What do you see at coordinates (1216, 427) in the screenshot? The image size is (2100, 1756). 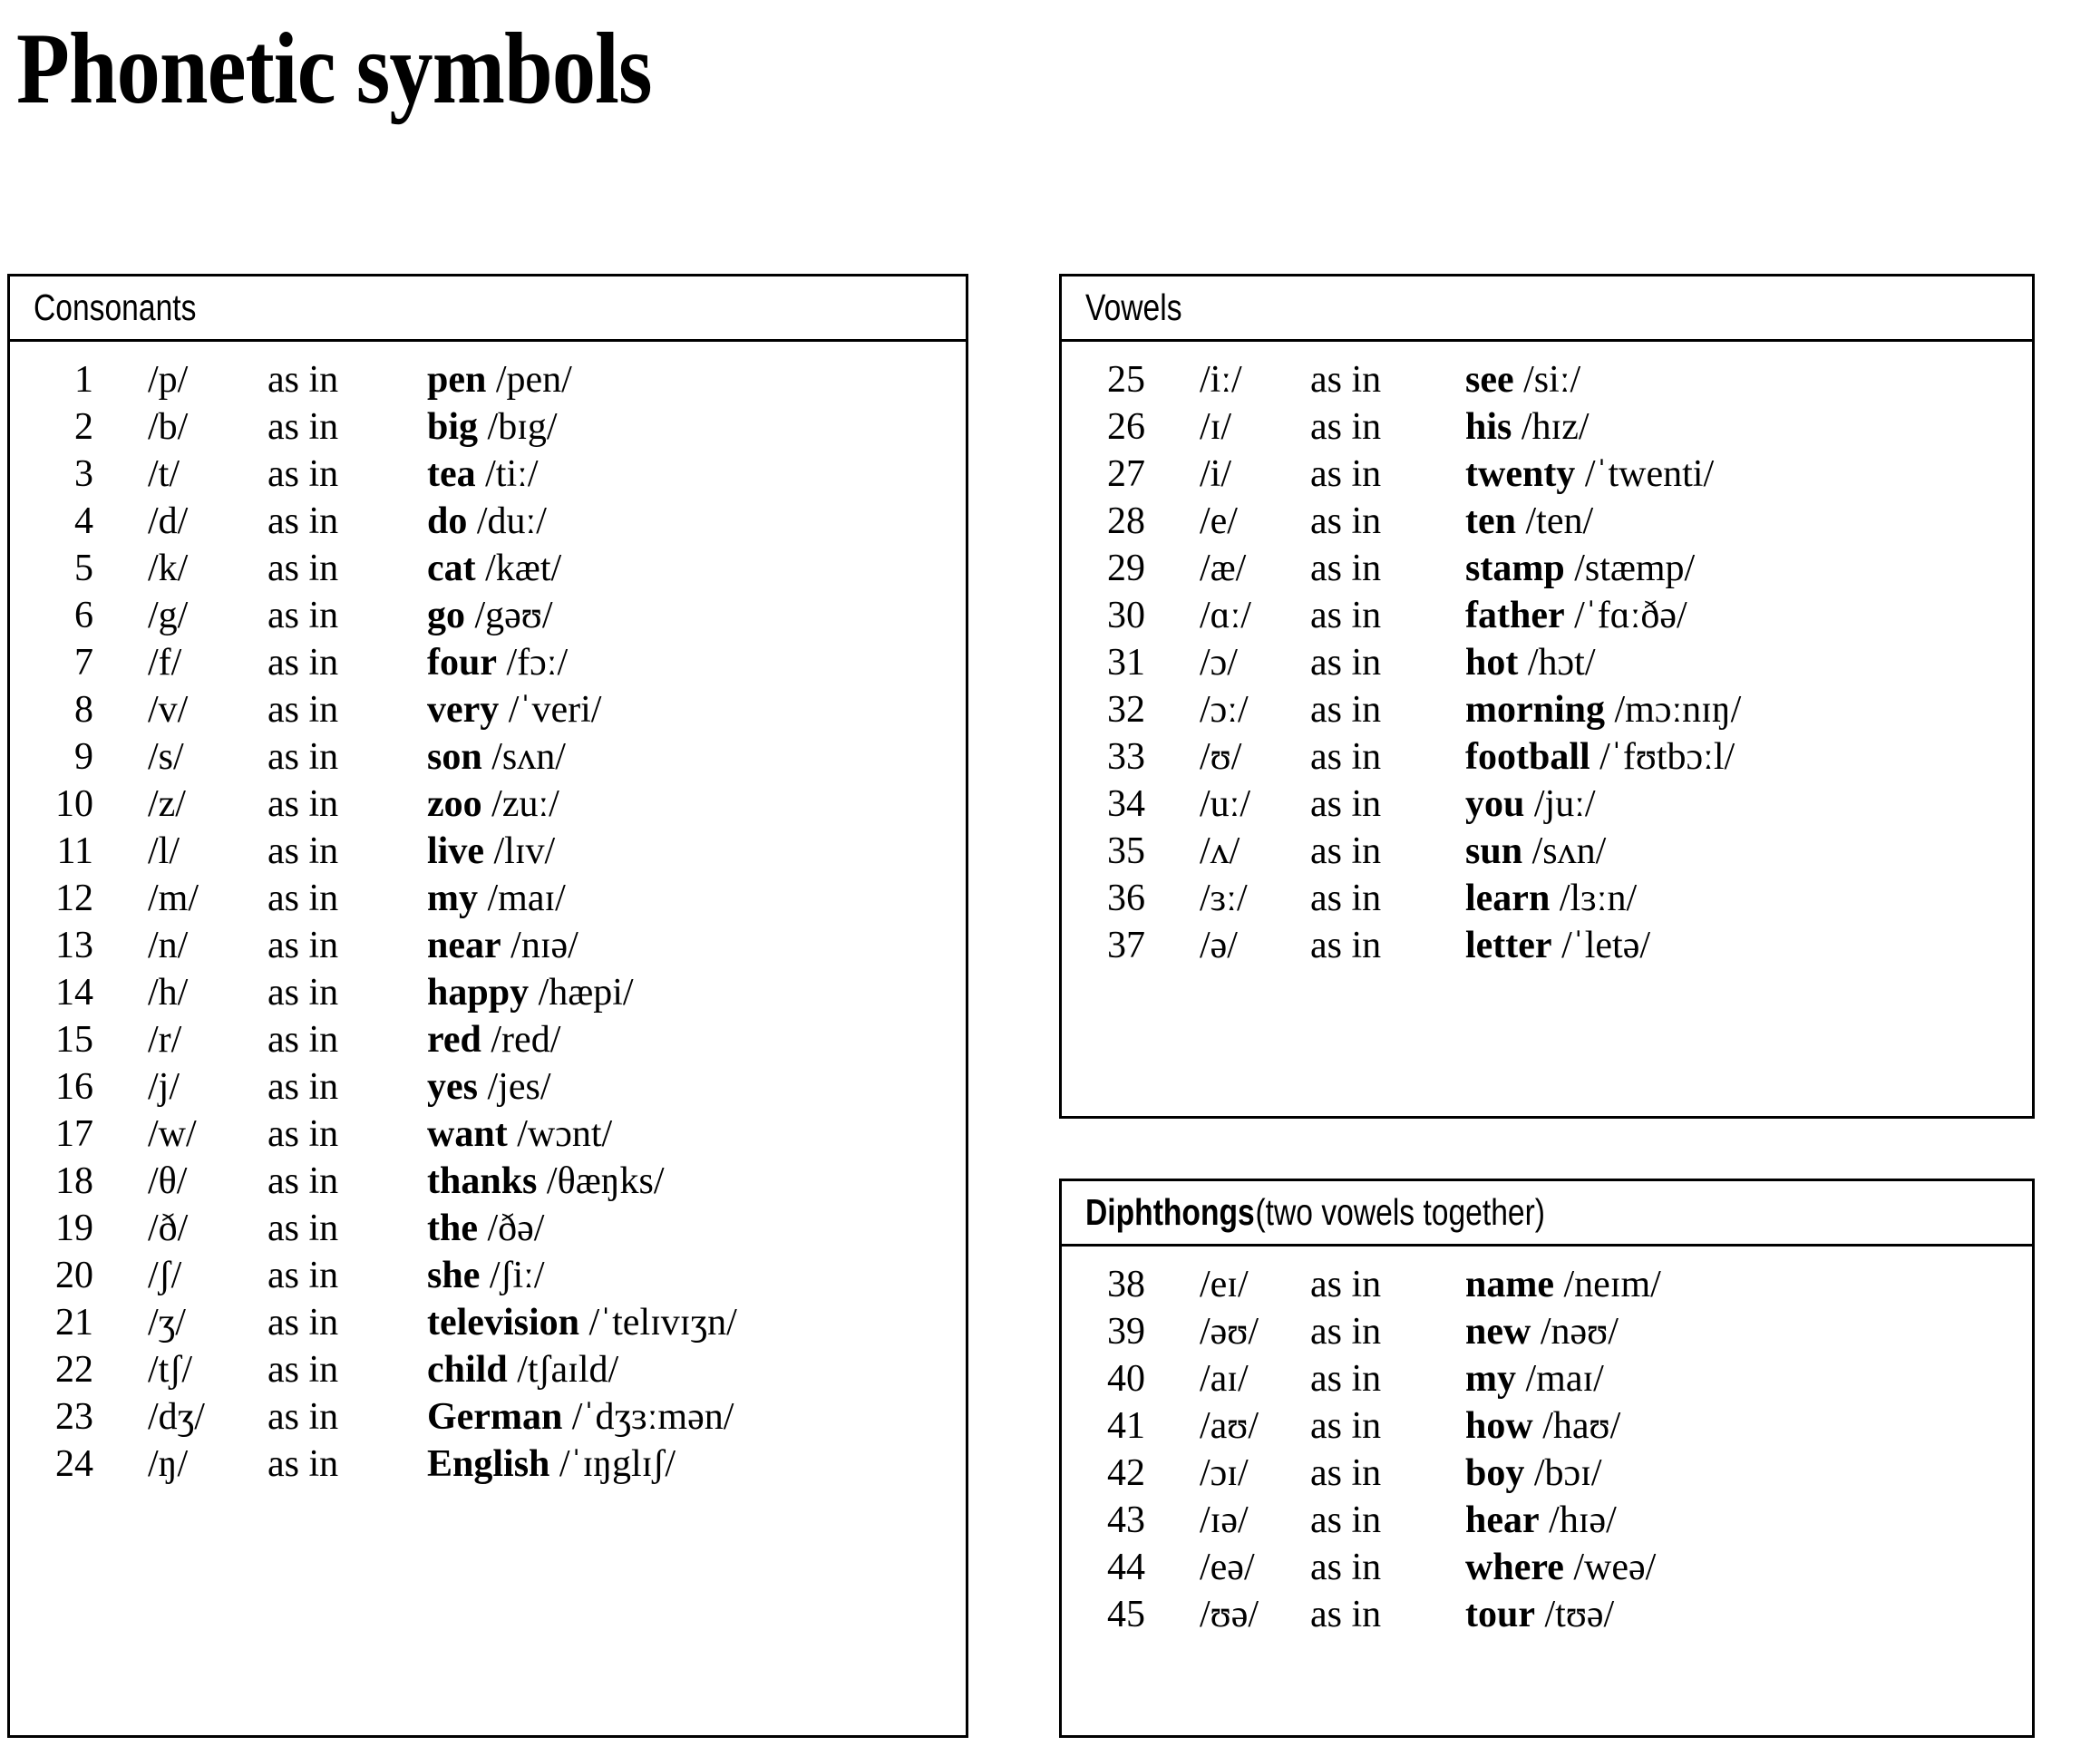 I see `phonetic-symbol: /ɪ/` at bounding box center [1216, 427].